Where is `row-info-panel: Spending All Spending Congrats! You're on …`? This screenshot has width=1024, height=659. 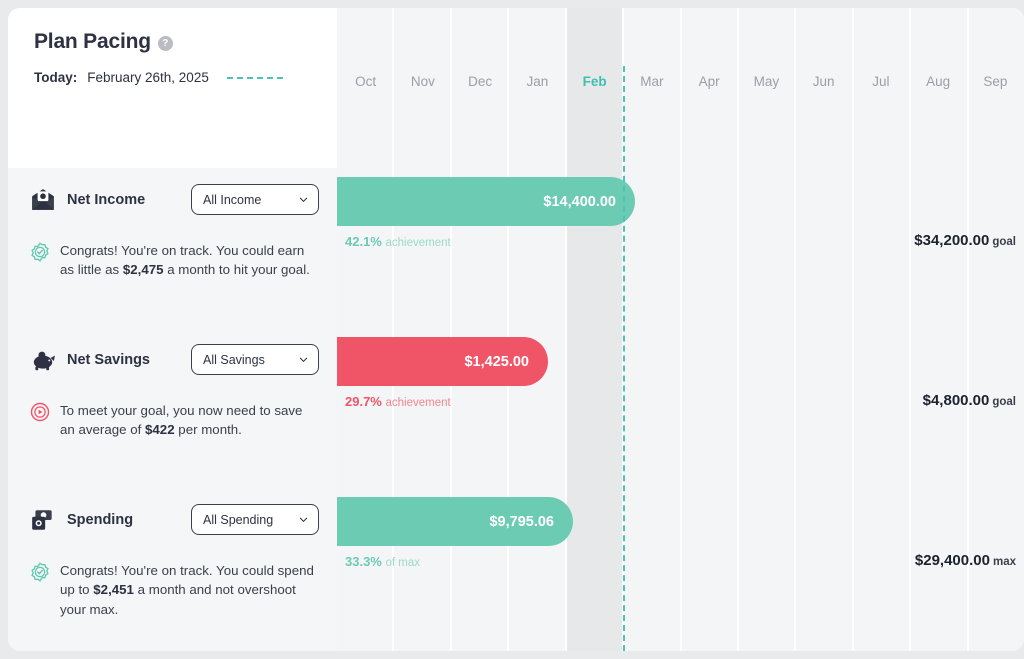 row-info-panel: Spending All Spending Congrats! You're on … is located at coordinates (172, 569).